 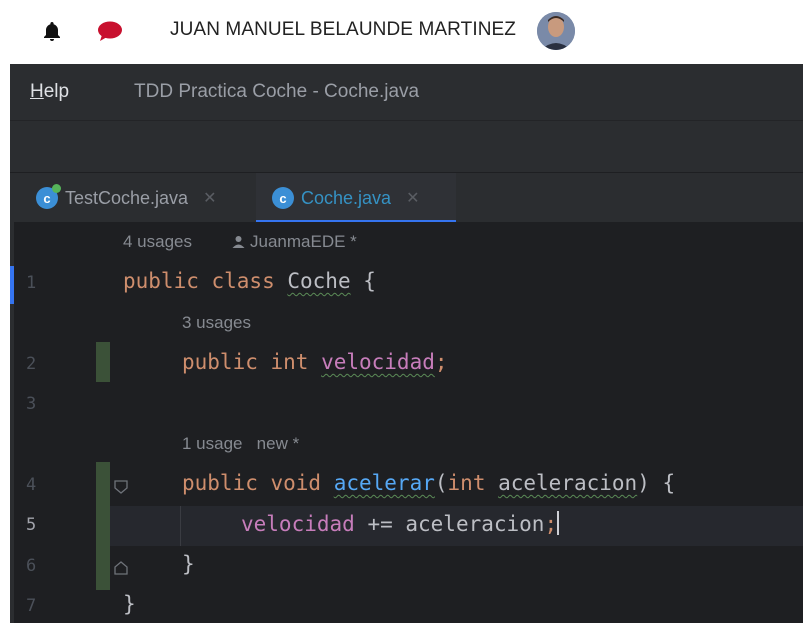 What do you see at coordinates (188, 564) in the screenshot?
I see `code-line-6: }` at bounding box center [188, 564].